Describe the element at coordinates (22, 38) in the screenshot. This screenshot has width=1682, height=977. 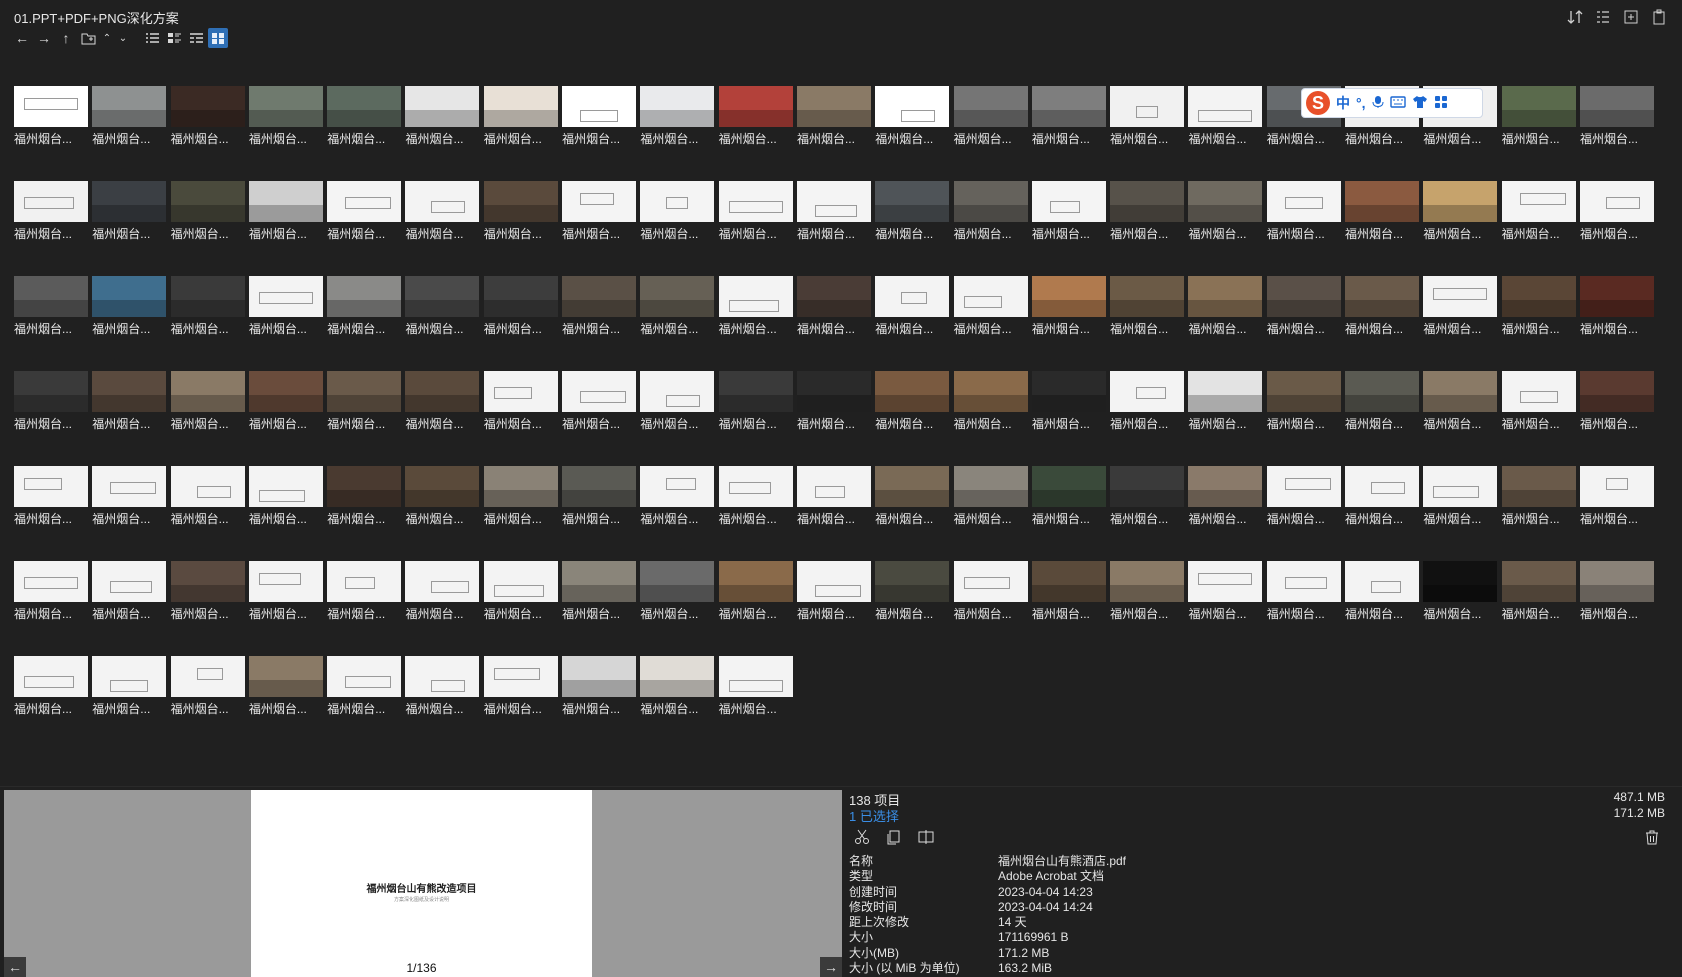
I see `back-button: ←` at that location.